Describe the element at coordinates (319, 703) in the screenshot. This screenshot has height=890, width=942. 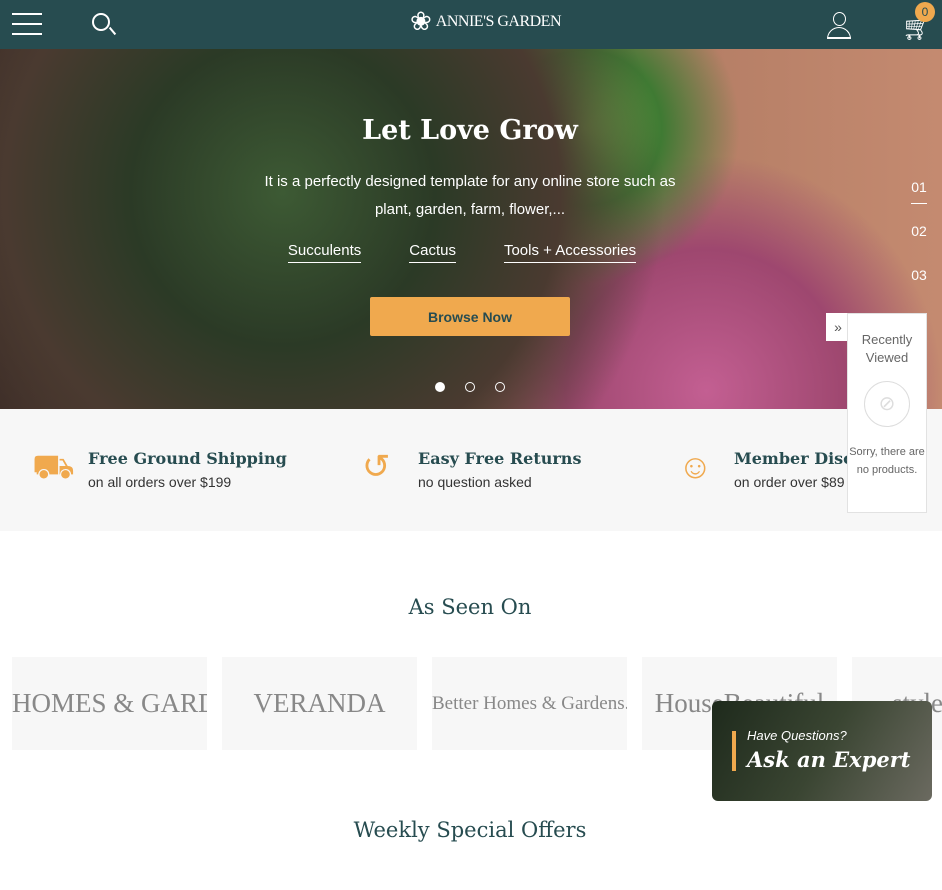
I see `press-logo: VERANDA` at that location.